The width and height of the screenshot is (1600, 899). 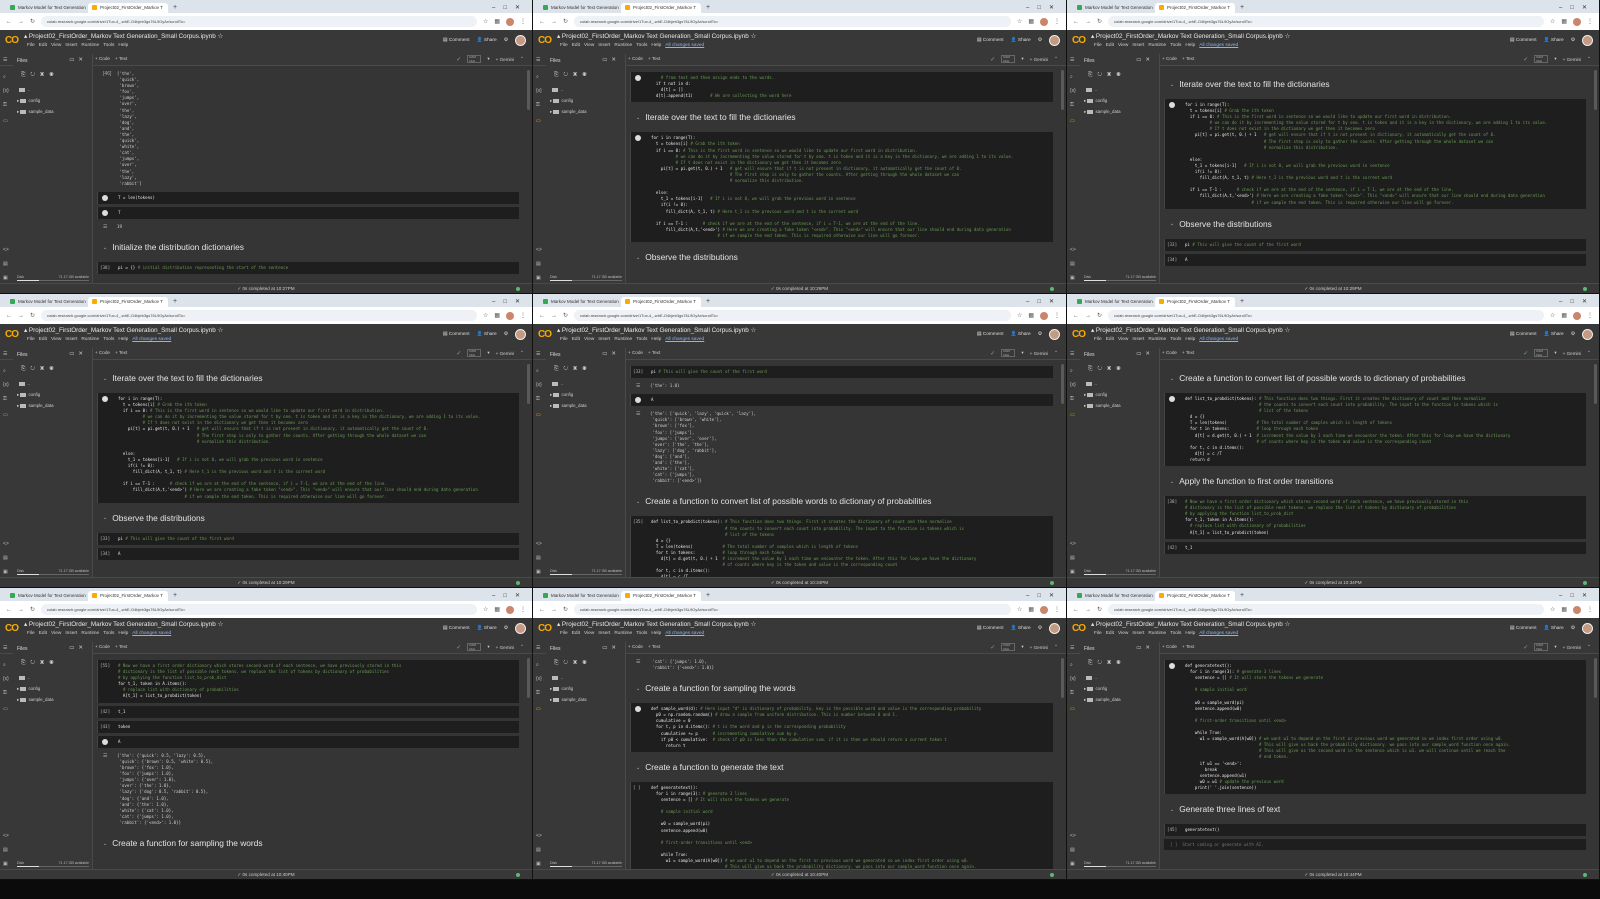 What do you see at coordinates (542, 316) in the screenshot?
I see `back-icon: ←` at bounding box center [542, 316].